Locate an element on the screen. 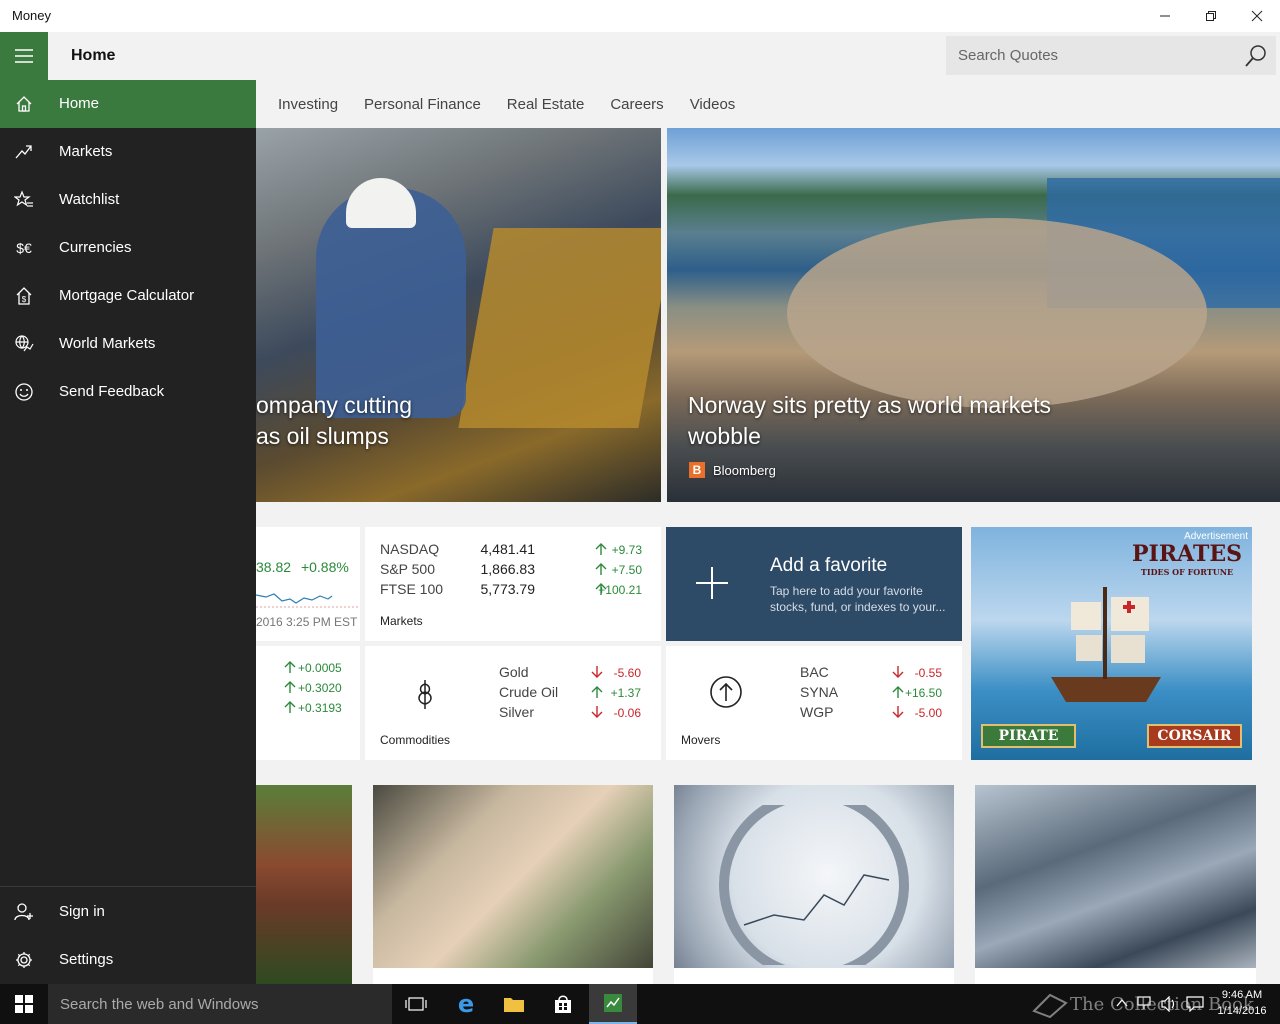  movers-tile-label: Movers is located at coordinates (701, 740).